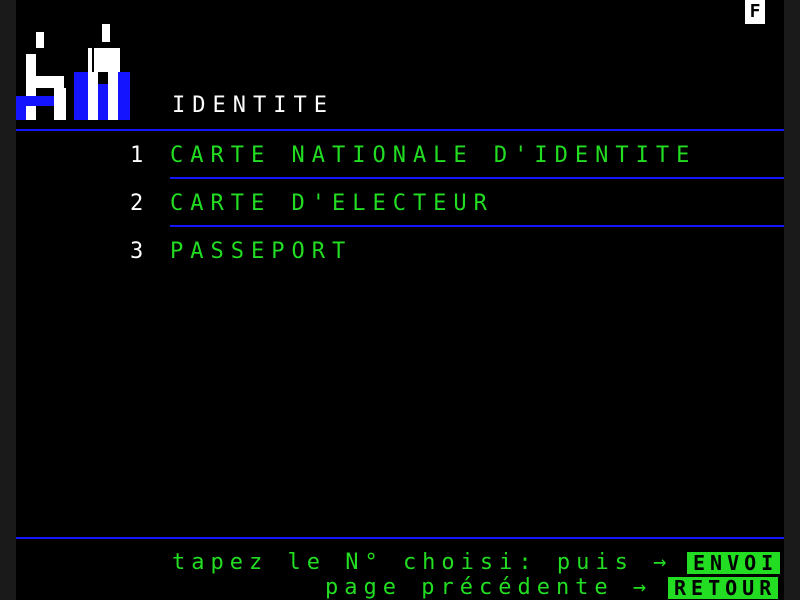 This screenshot has height=600, width=800. What do you see at coordinates (734, 563) in the screenshot?
I see `envoi-key: ENVOI` at bounding box center [734, 563].